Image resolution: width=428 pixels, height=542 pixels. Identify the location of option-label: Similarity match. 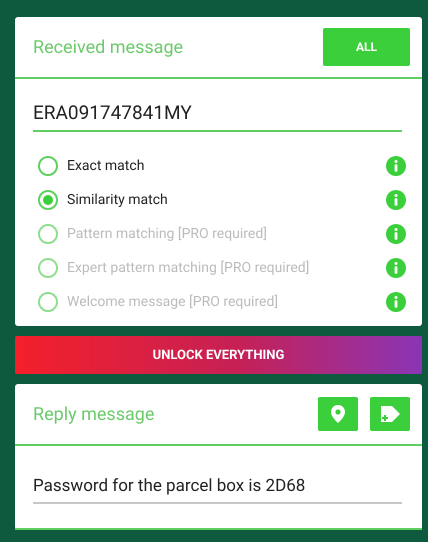
(118, 200).